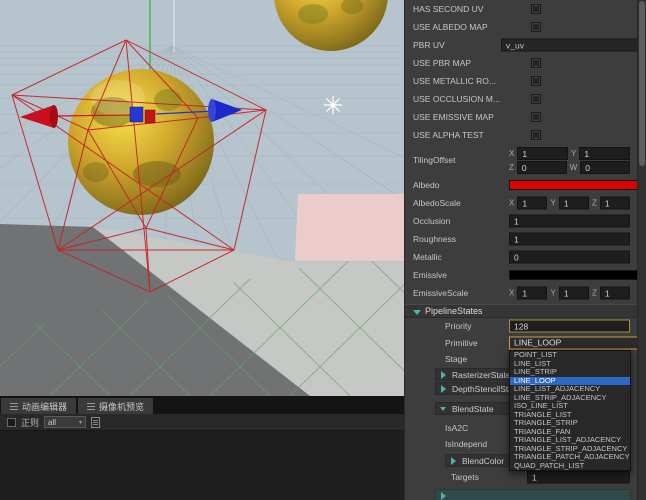 The width and height of the screenshot is (646, 500). Describe the element at coordinates (432, 221) in the screenshot. I see `property-label: Occlusion` at that location.